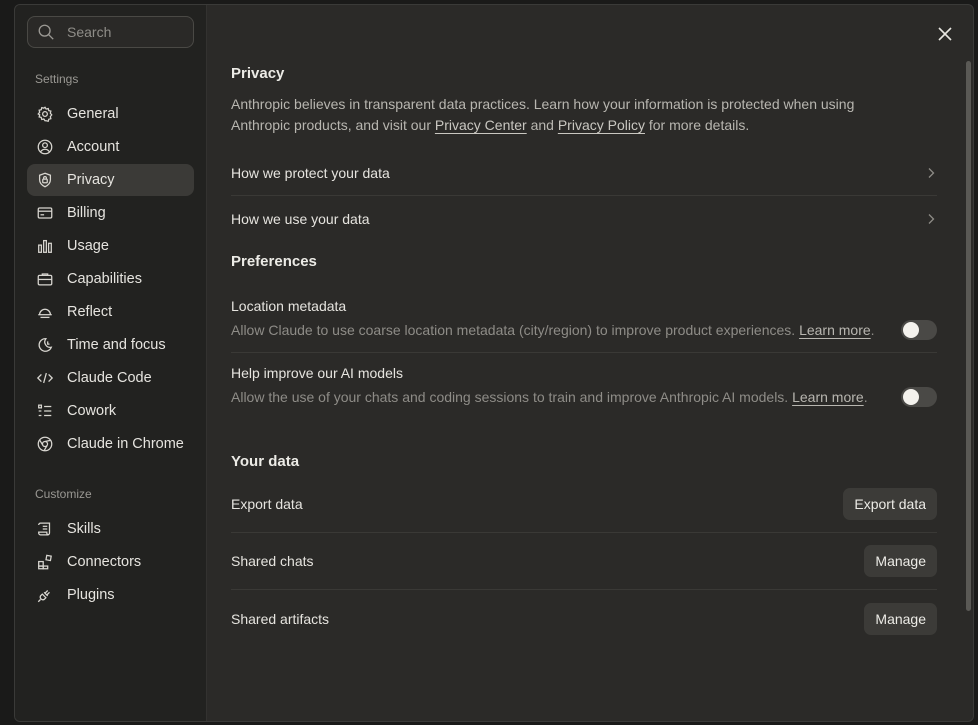  What do you see at coordinates (280, 618) in the screenshot?
I see `row-label: Shared artifacts` at bounding box center [280, 618].